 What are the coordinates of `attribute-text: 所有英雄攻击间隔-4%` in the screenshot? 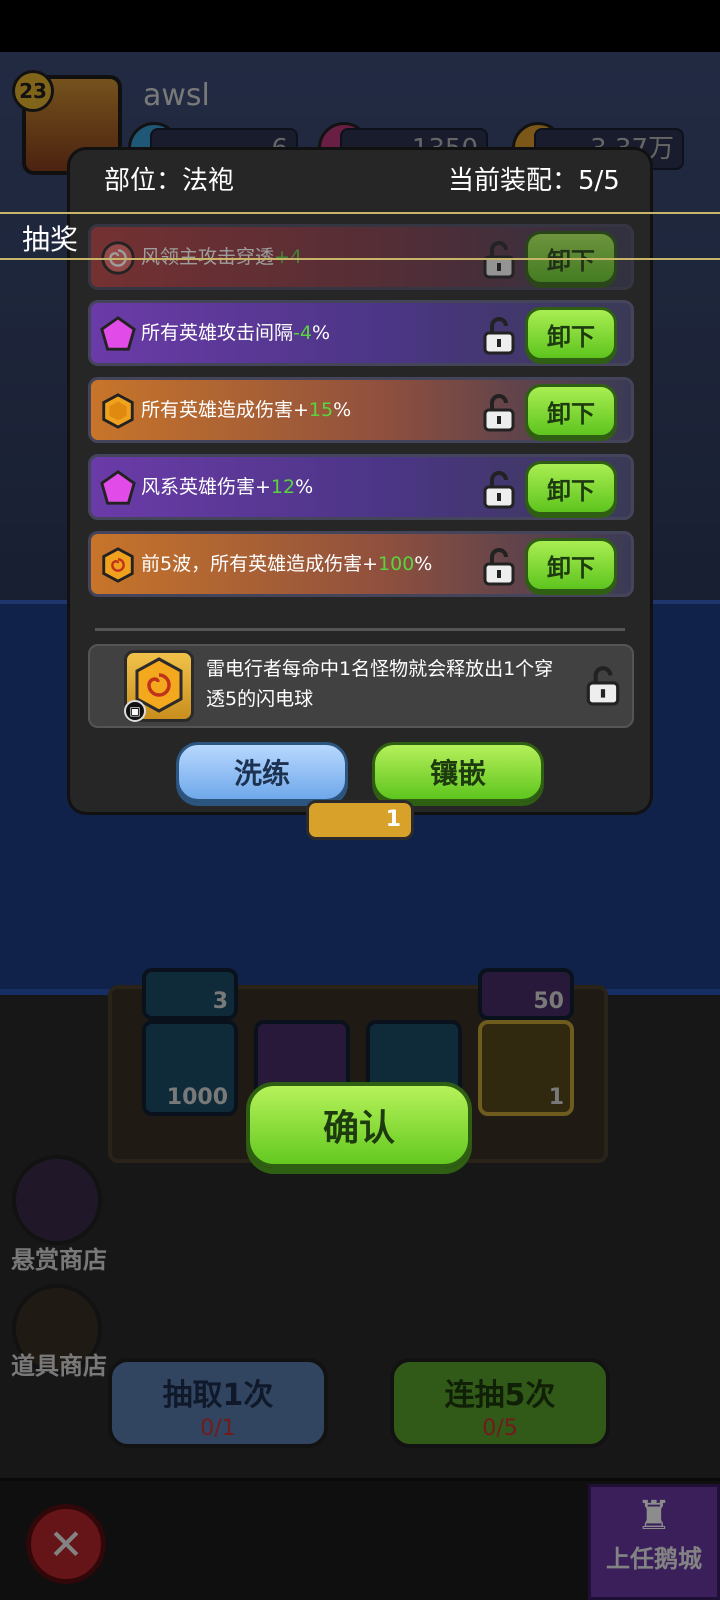 It's located at (236, 333).